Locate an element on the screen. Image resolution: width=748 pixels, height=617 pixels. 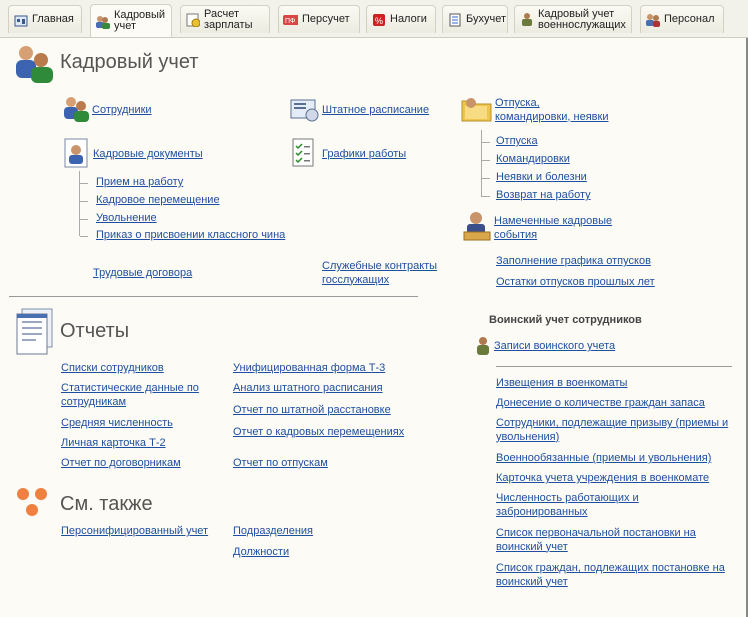
work-schedules-icon is located at coordinates (304, 154).